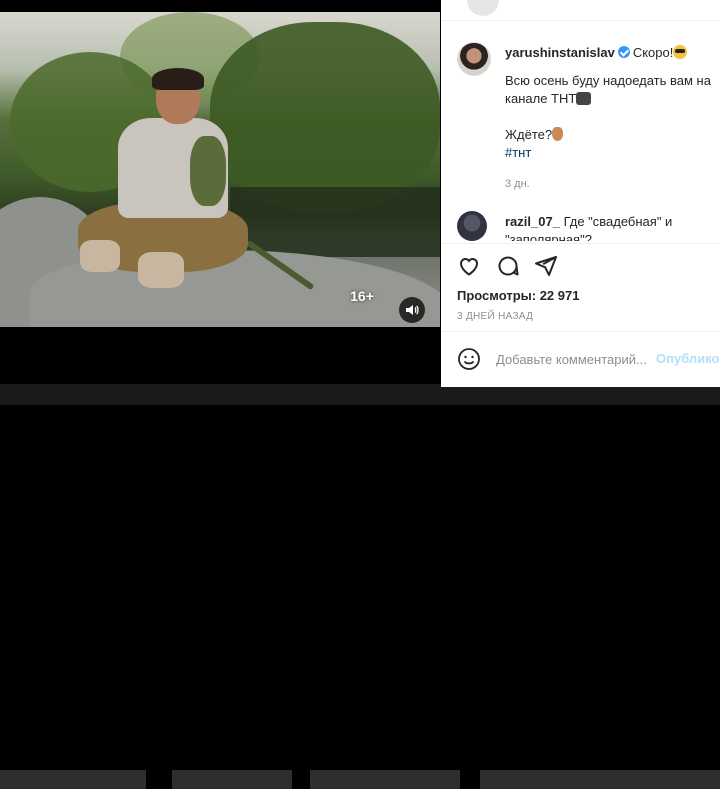 Image resolution: width=720 pixels, height=789 pixels. I want to click on video-scene-water, so click(335, 222).